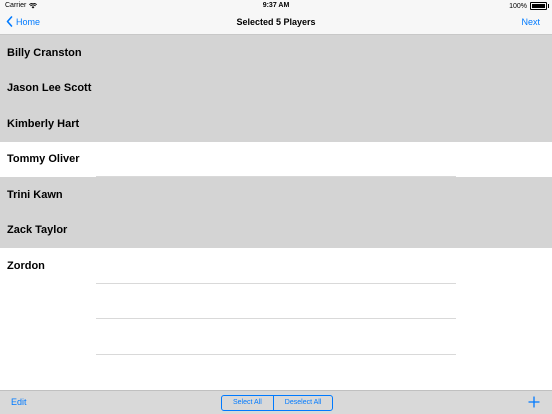 The height and width of the screenshot is (414, 552). Describe the element at coordinates (19, 402) in the screenshot. I see `edit-button: Edit` at that location.